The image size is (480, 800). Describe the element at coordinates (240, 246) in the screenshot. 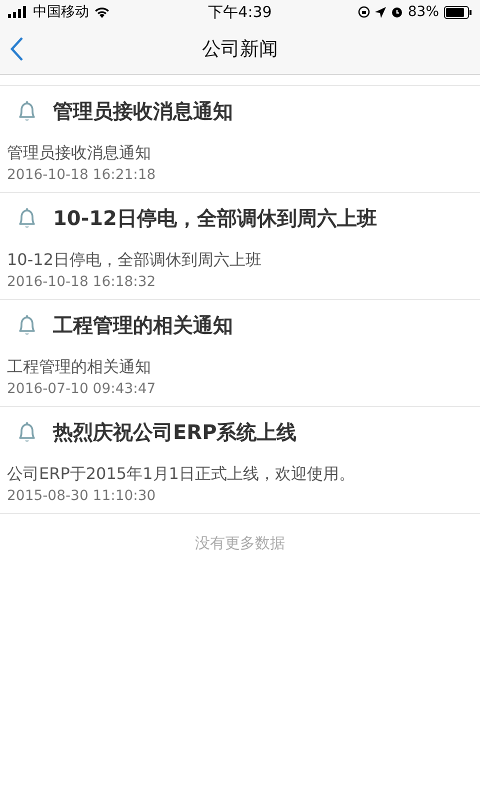

I see `news-item: 10-12日停电，全部调休到周六上班 10-12日停电，全部调休到周六上班 2016-10-18 16:18:32` at that location.